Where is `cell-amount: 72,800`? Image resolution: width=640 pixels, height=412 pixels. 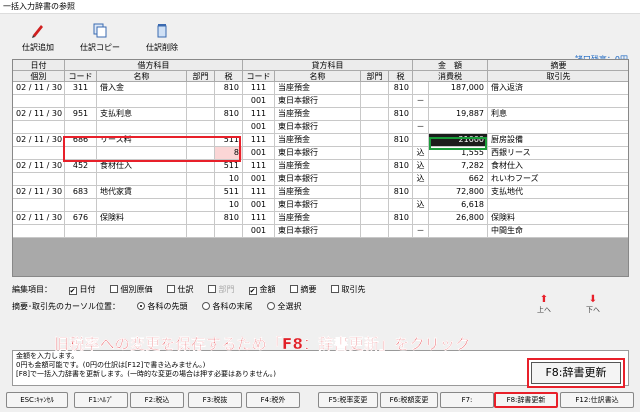
cell-amount: 72,800 is located at coordinates (458, 192).